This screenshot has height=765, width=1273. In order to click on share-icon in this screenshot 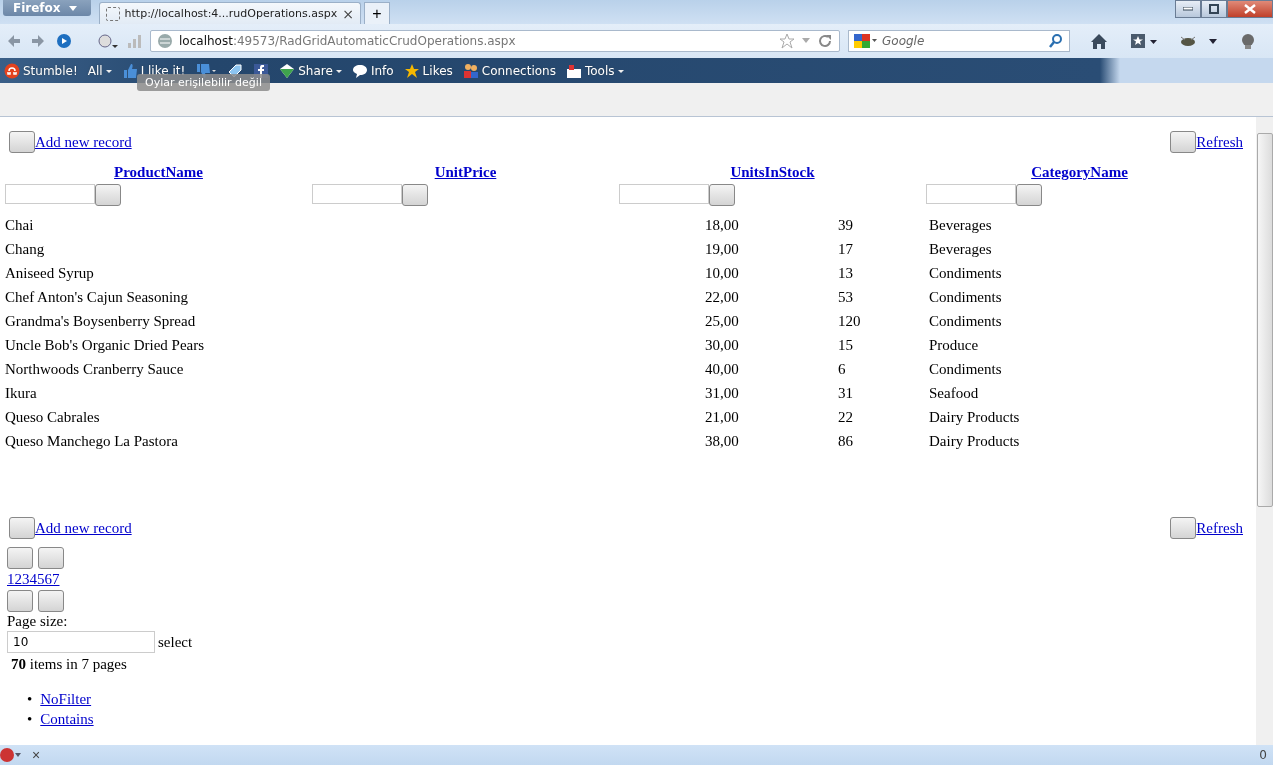, I will do `click(287, 70)`.